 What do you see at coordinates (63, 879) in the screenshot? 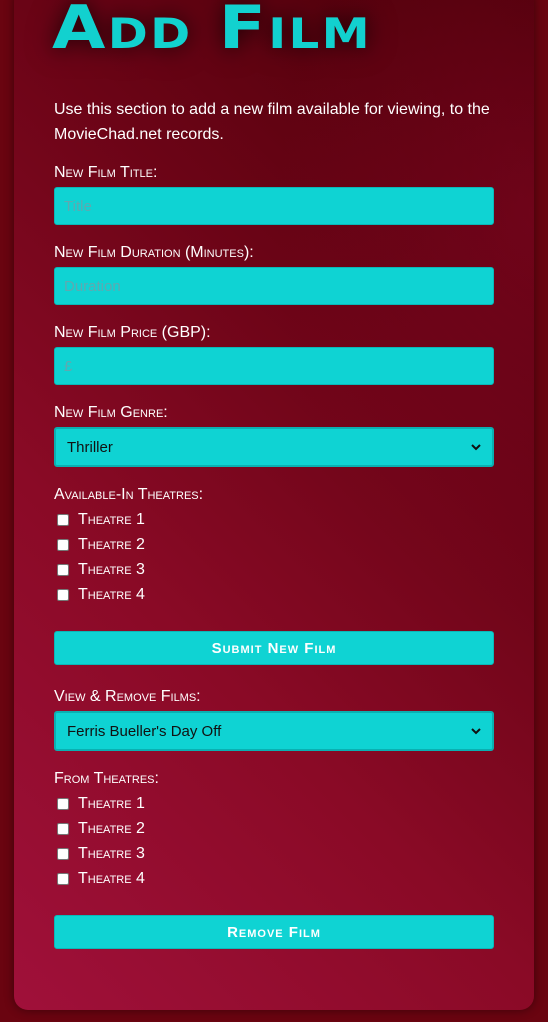
I see `remove-theatre-4-checkbox` at bounding box center [63, 879].